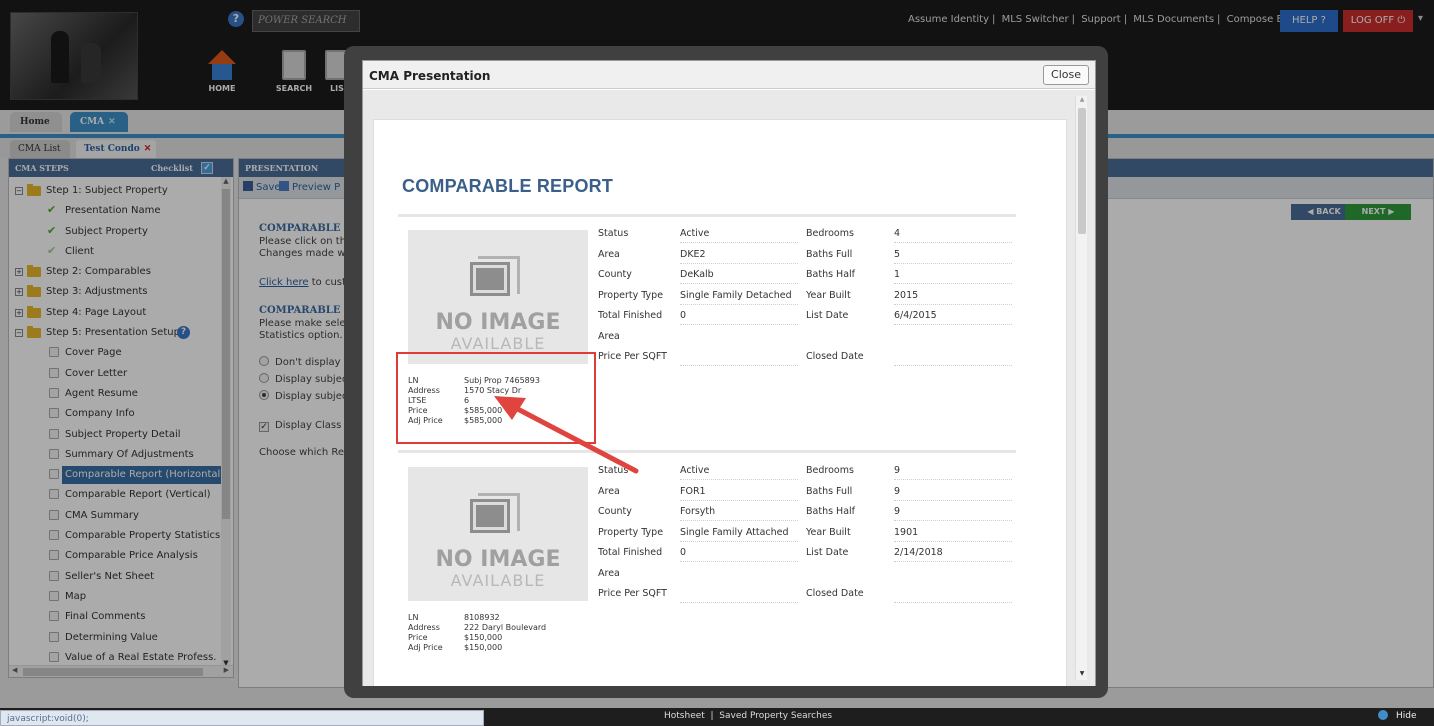 This screenshot has width=1434, height=726. What do you see at coordinates (808, 234) in the screenshot?
I see `field-row: Status Active Bedrooms 4` at bounding box center [808, 234].